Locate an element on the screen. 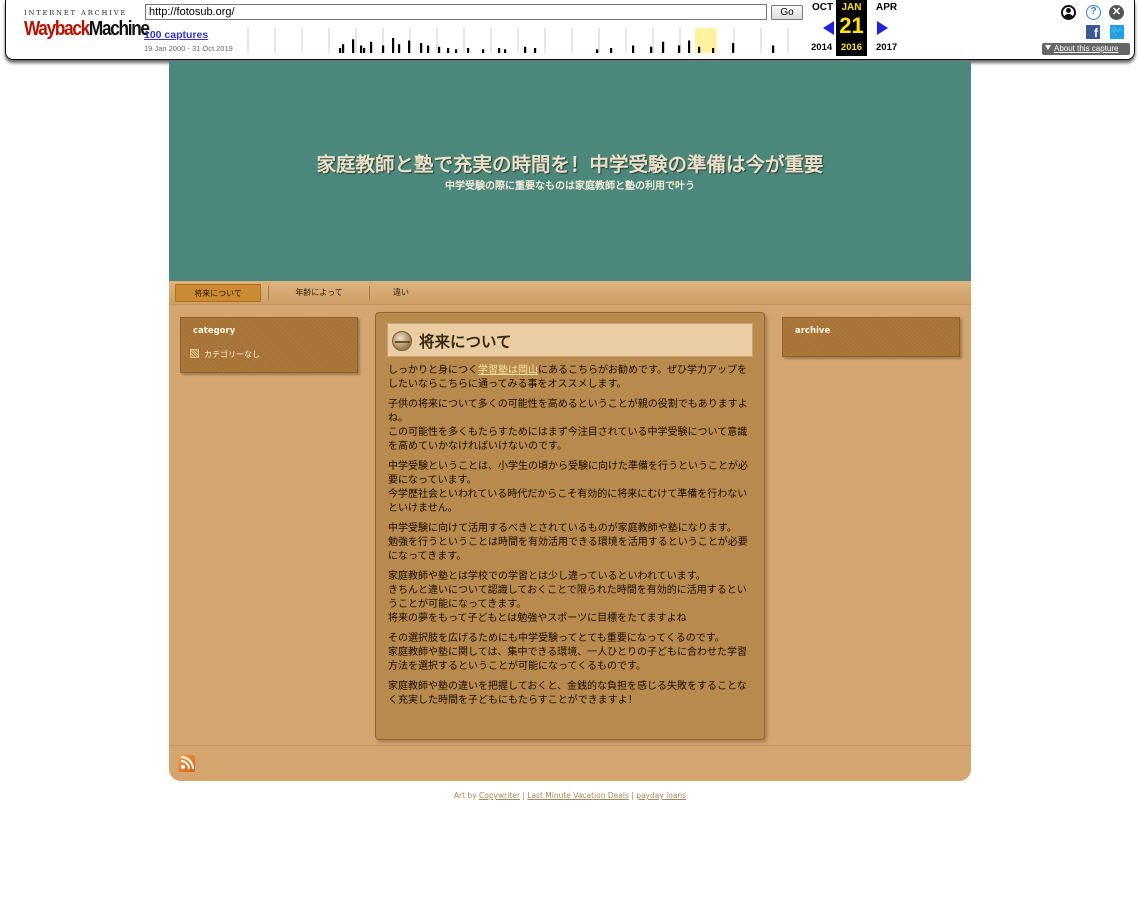  close-icon: ✕ is located at coordinates (1116, 12).